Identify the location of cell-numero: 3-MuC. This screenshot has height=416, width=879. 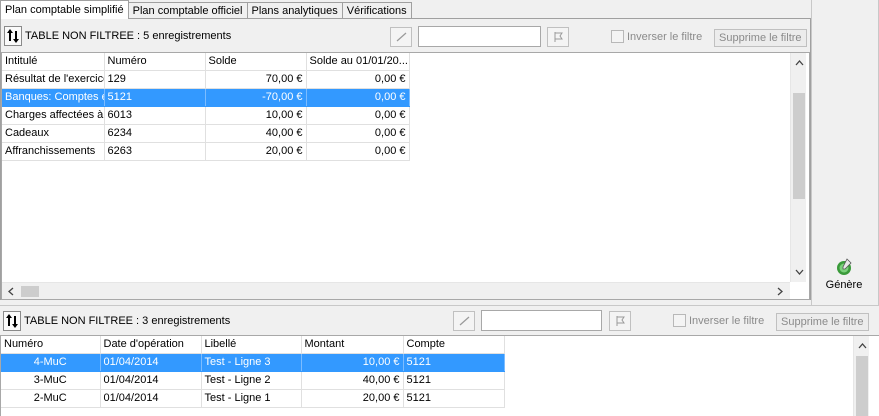
(51, 380).